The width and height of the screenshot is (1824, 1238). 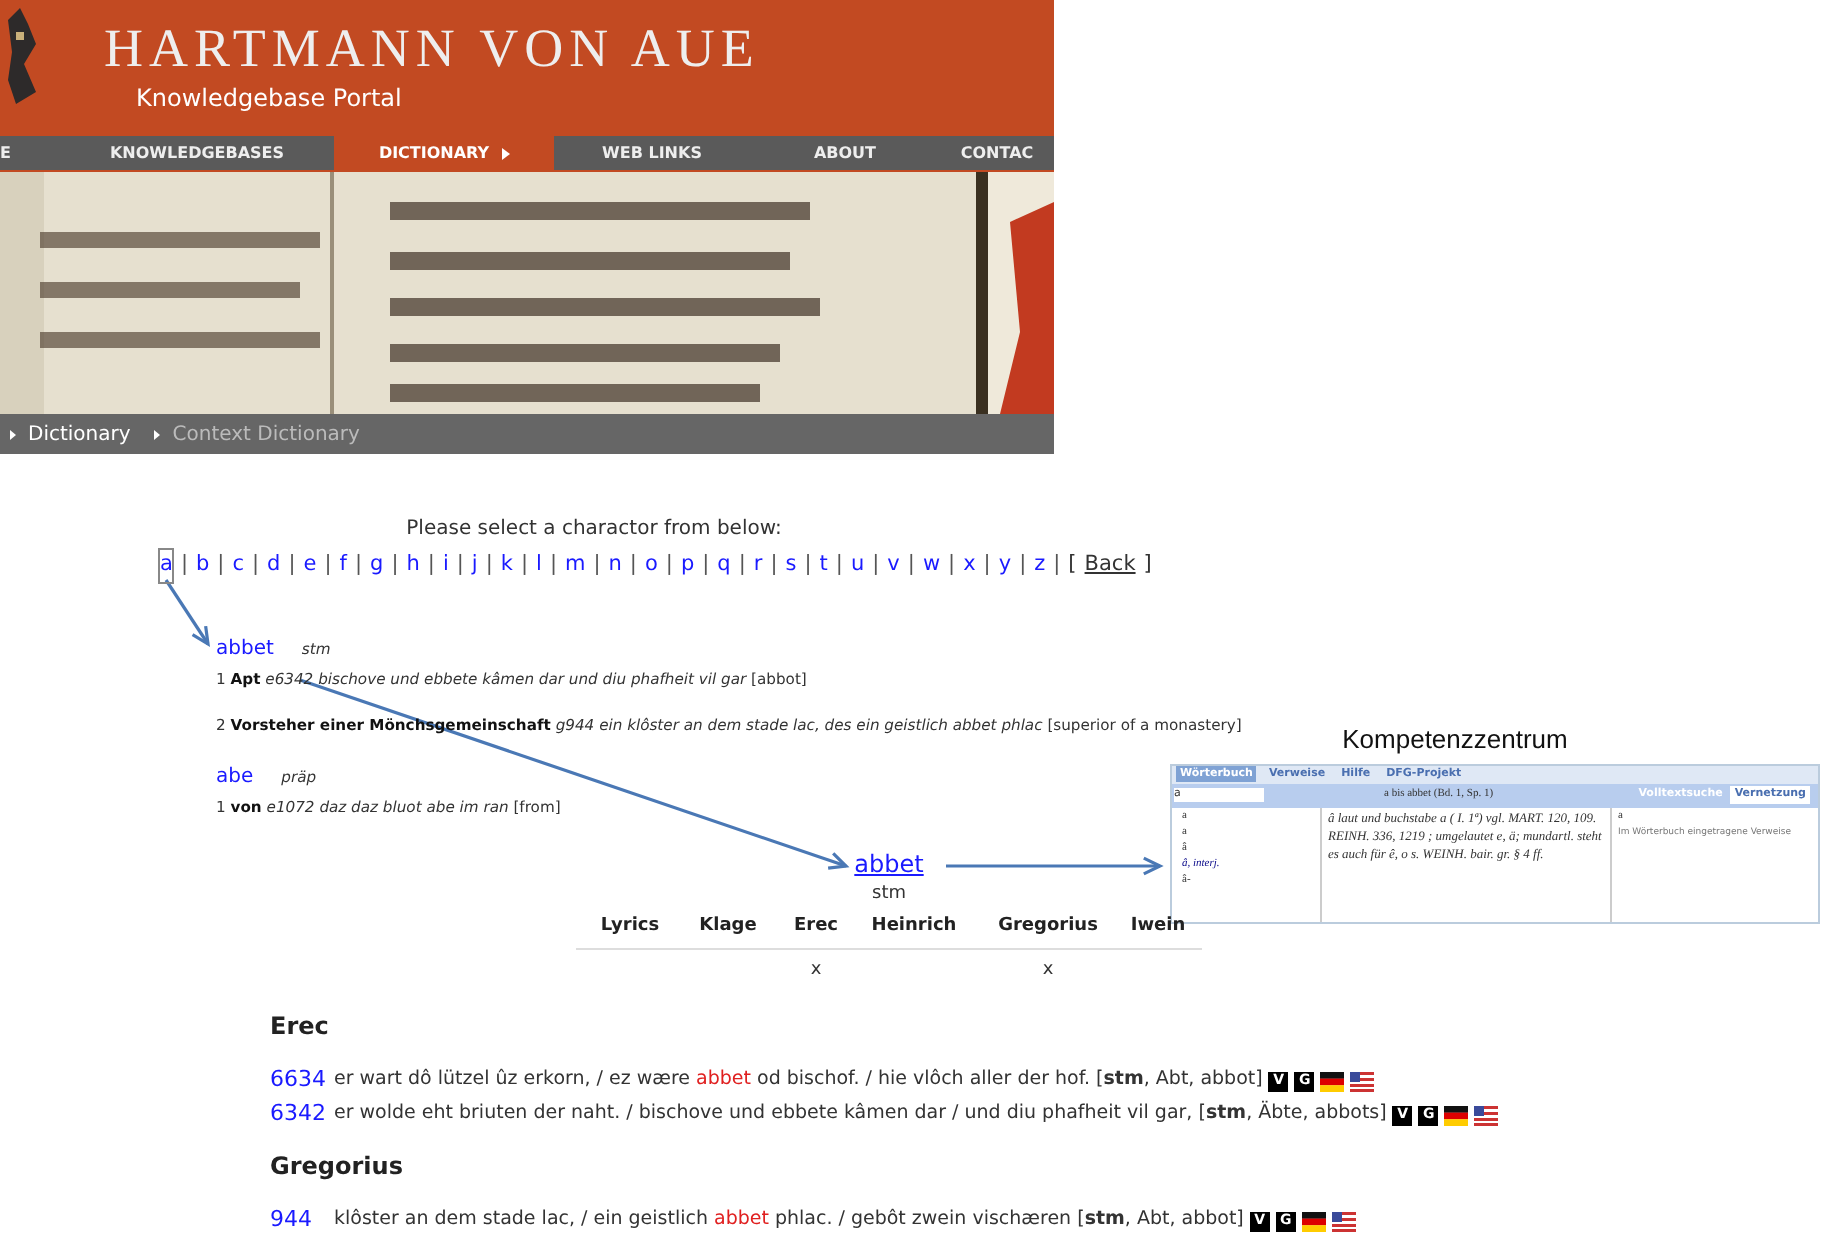 What do you see at coordinates (235, 776) in the screenshot?
I see `lemma-link: abe` at bounding box center [235, 776].